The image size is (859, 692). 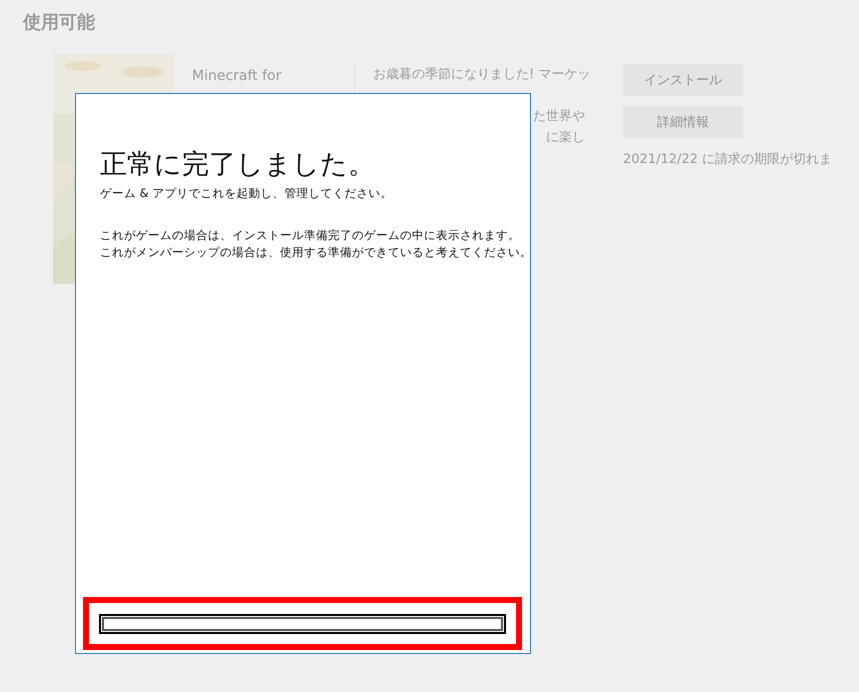 What do you see at coordinates (727, 159) in the screenshot?
I see `expiry-text: 2021/12/22 に請求の期限が切れま` at bounding box center [727, 159].